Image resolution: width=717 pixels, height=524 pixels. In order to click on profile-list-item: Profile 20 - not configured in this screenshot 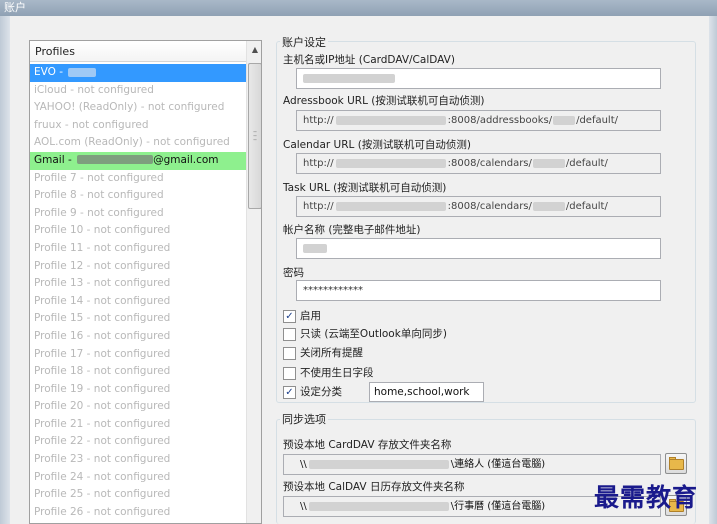, I will do `click(138, 407)`.